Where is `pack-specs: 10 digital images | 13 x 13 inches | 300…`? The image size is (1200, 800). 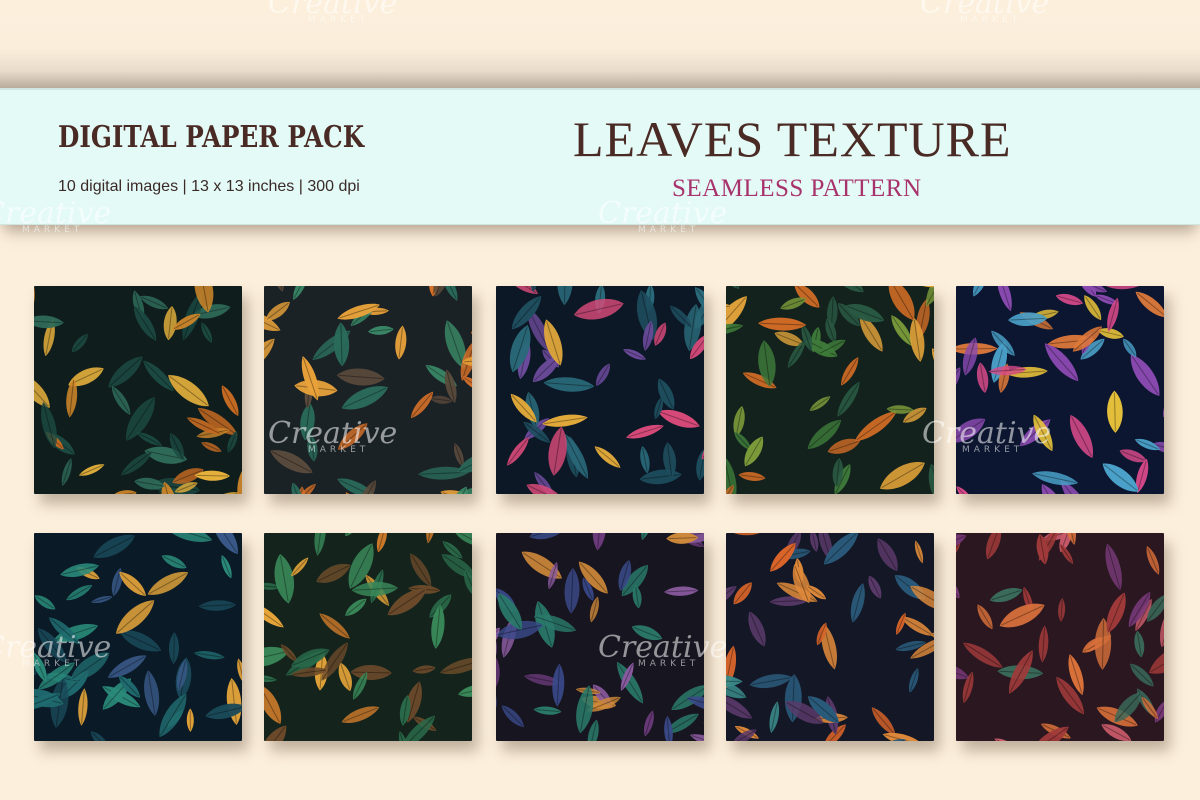 pack-specs: 10 digital images | 13 x 13 inches | 300… is located at coordinates (209, 186).